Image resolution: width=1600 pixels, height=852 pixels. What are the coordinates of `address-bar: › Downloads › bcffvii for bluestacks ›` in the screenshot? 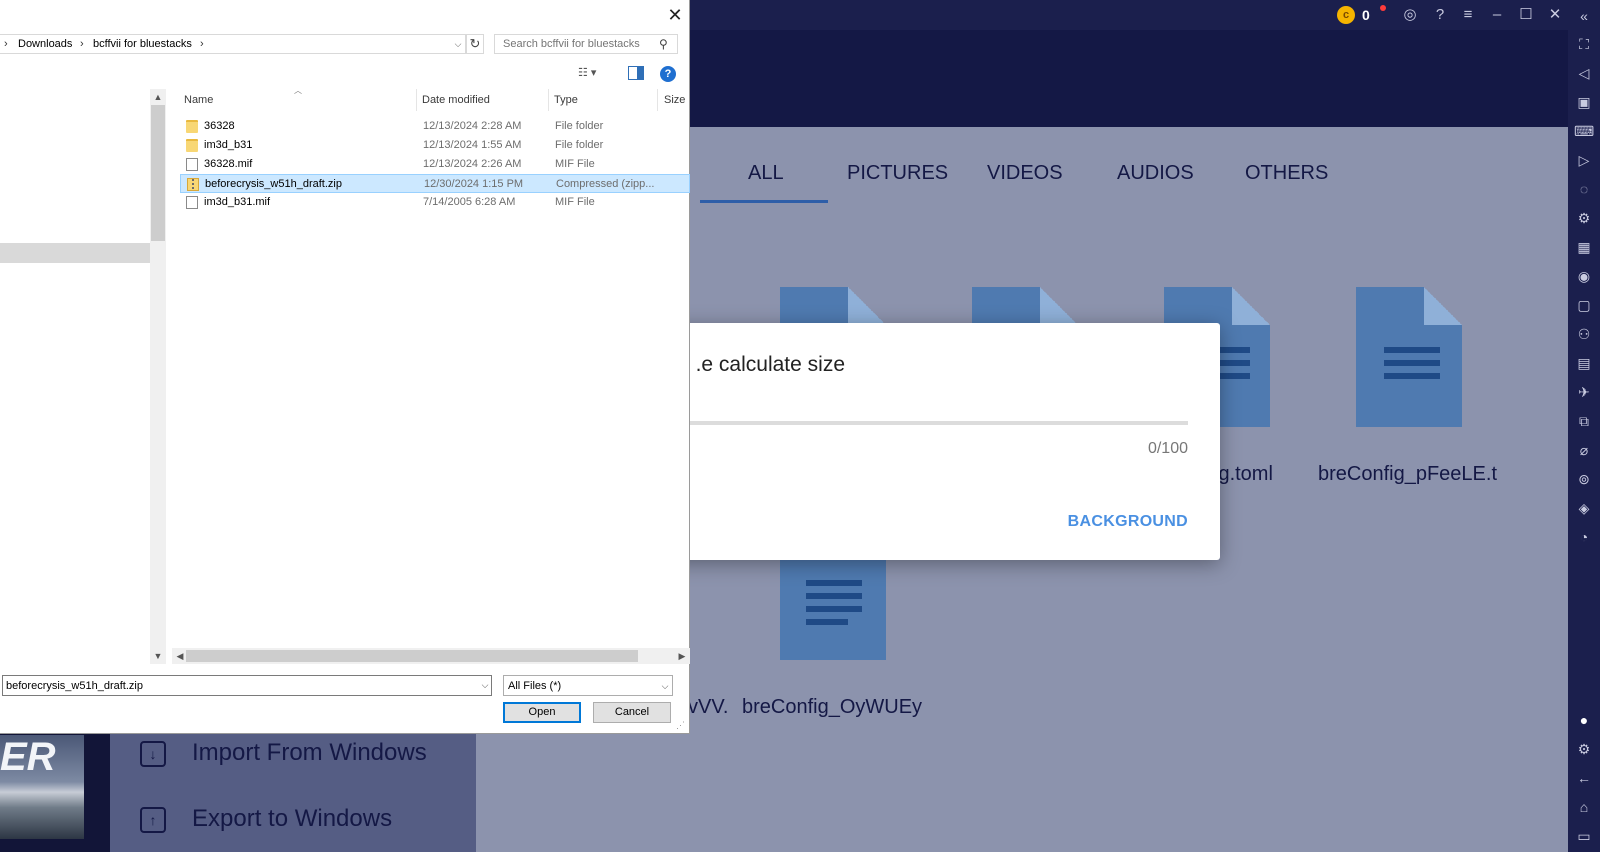 It's located at (233, 44).